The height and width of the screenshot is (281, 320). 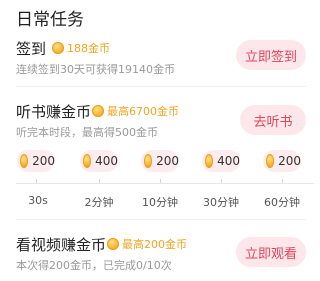 What do you see at coordinates (87, 132) in the screenshot?
I see `task-listen-desc: 听完本时段，最高得500金币` at bounding box center [87, 132].